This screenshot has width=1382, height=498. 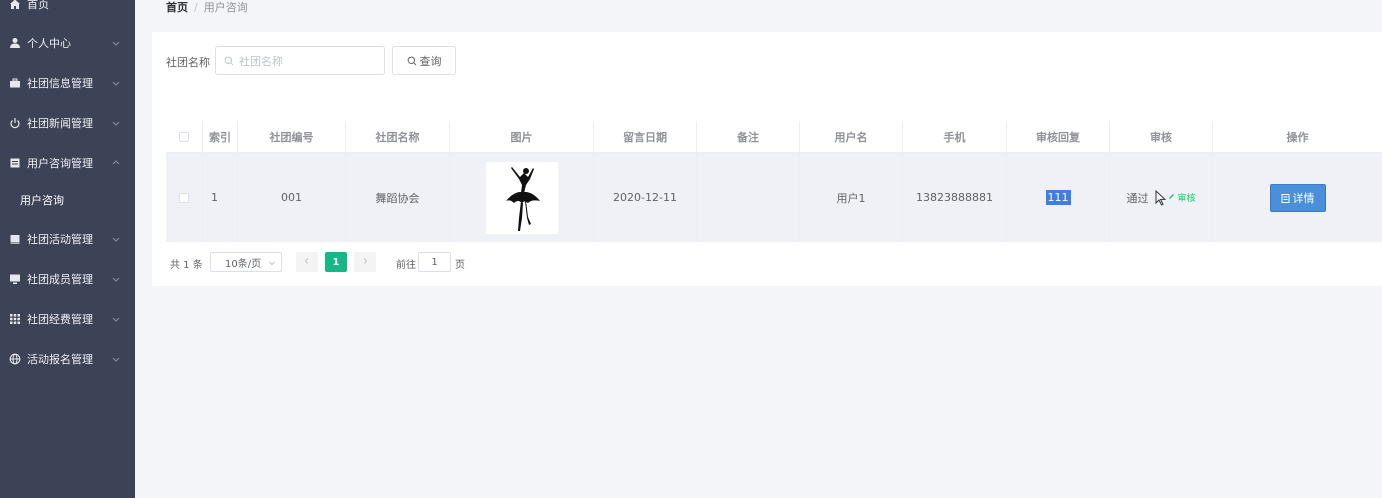 I want to click on sidebar-item-activity-signup: 活动报名管理, so click(x=67, y=359).